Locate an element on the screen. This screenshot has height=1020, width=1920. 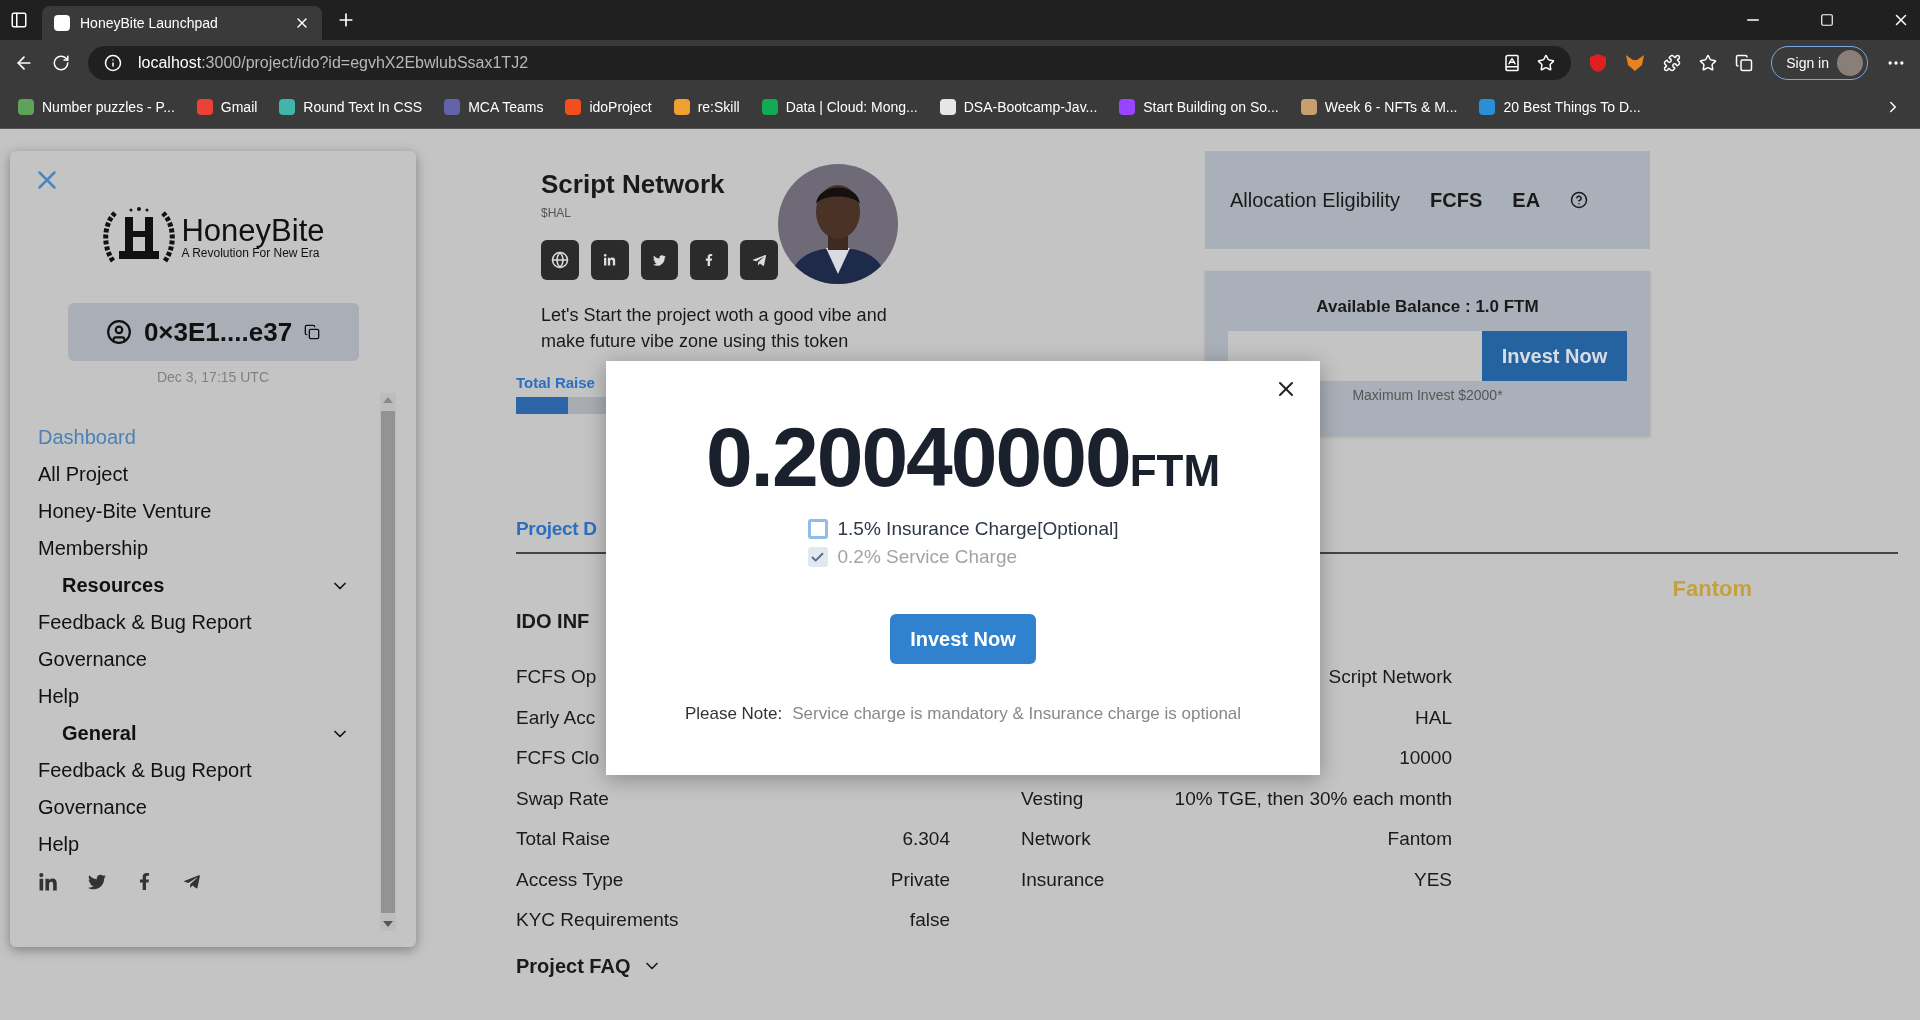
info-label: Network is located at coordinates (1056, 839).